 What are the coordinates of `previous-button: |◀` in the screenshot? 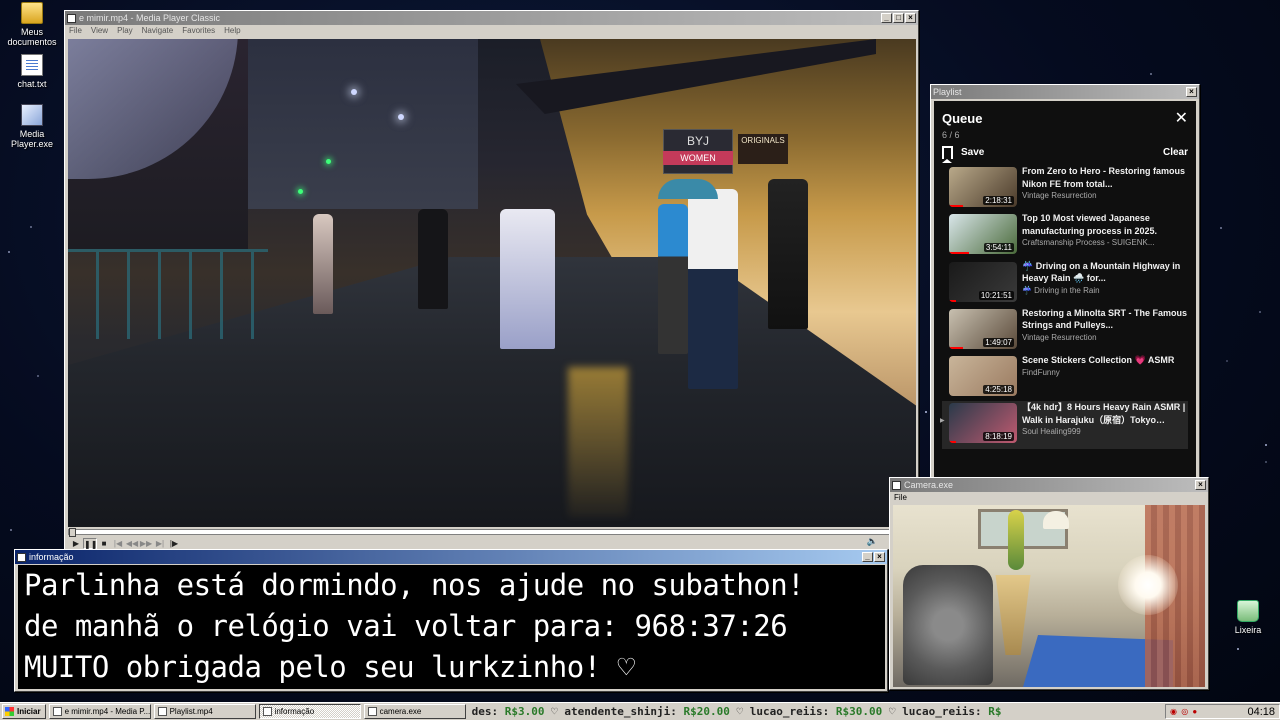 It's located at (118, 543).